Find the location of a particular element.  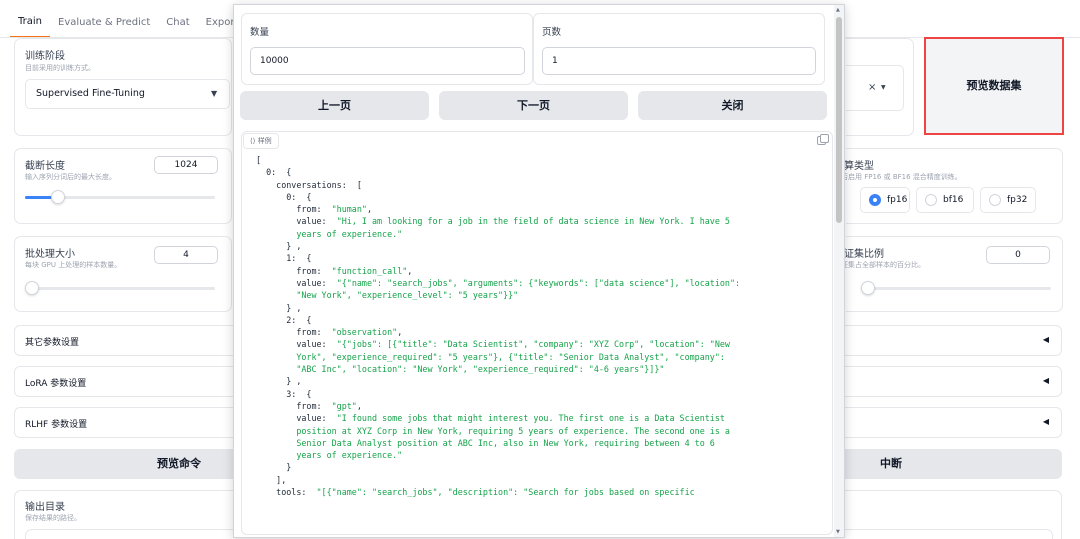

scrollbar: ▲ ▼ is located at coordinates (839, 271).